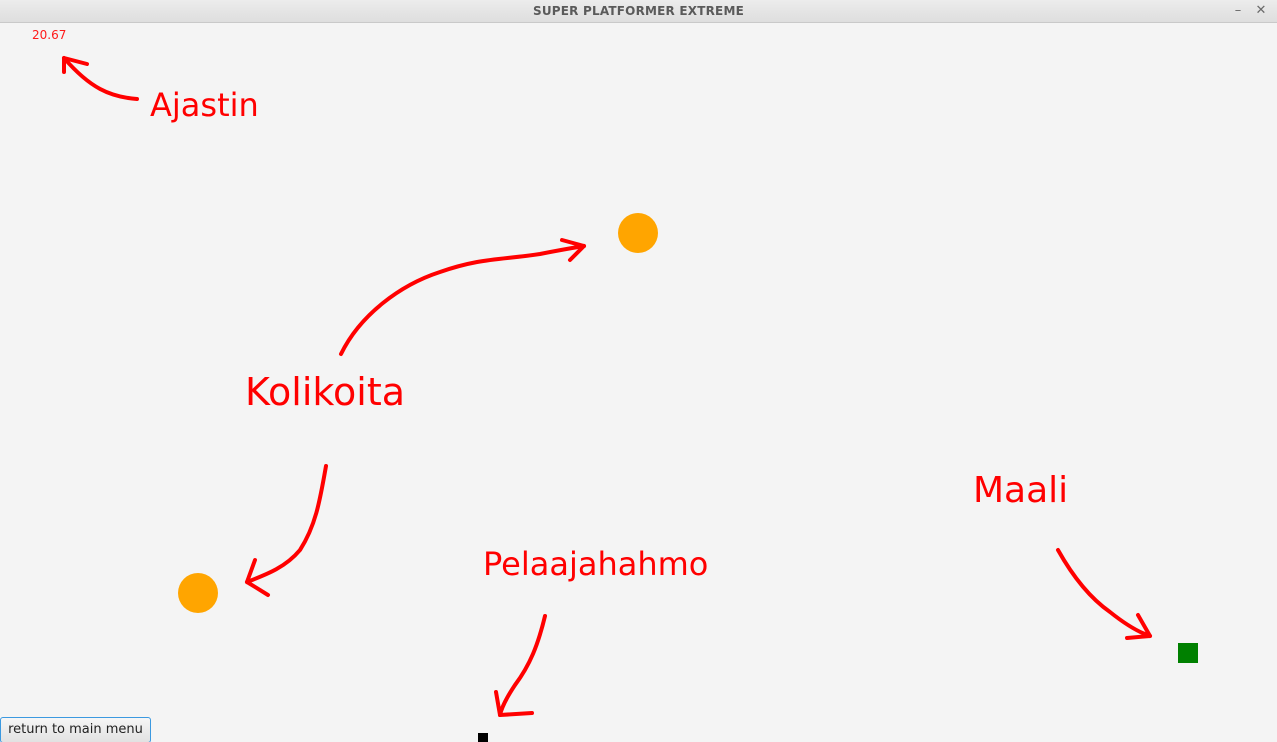 The image size is (1277, 742). Describe the element at coordinates (325, 392) in the screenshot. I see `annotation-coins-label: Kolikoita` at that location.